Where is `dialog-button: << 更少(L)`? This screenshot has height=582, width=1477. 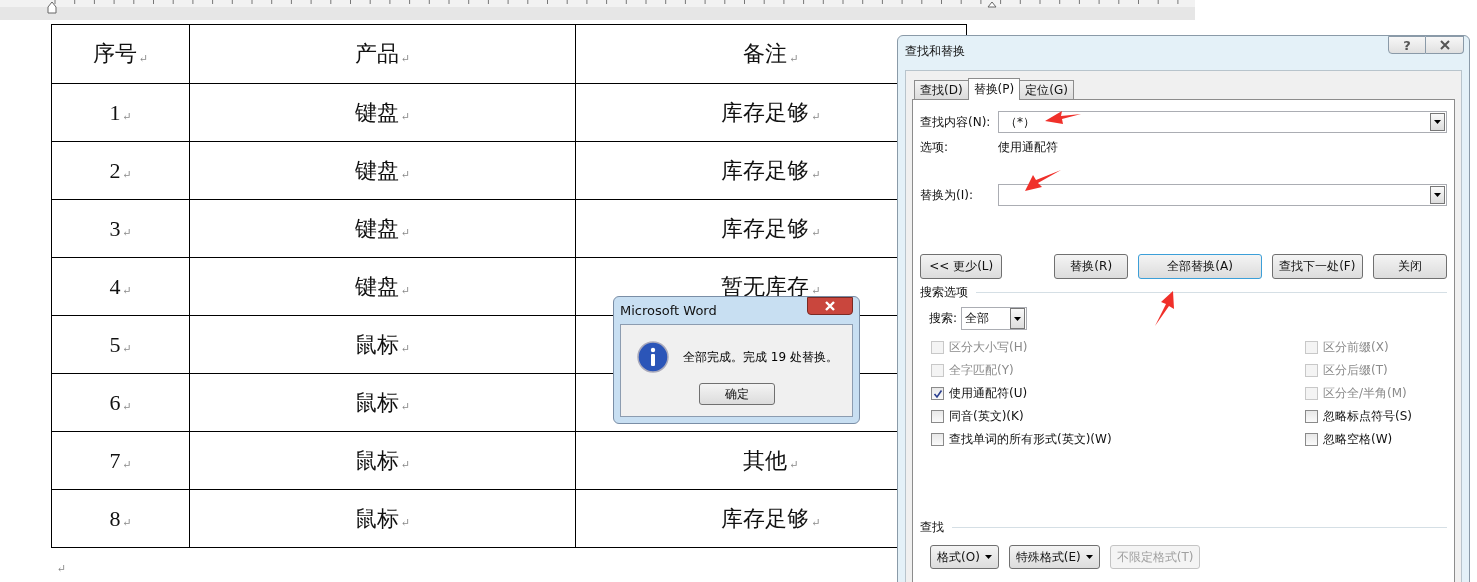
dialog-button: << 更少(L) is located at coordinates (961, 266).